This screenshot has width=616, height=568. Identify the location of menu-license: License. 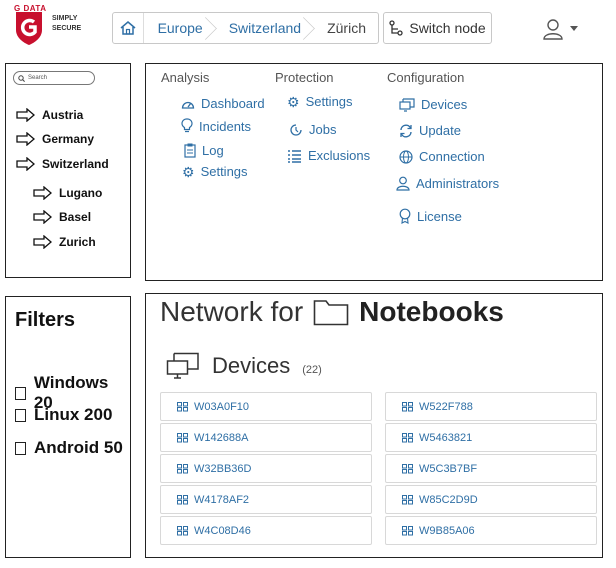
(430, 216).